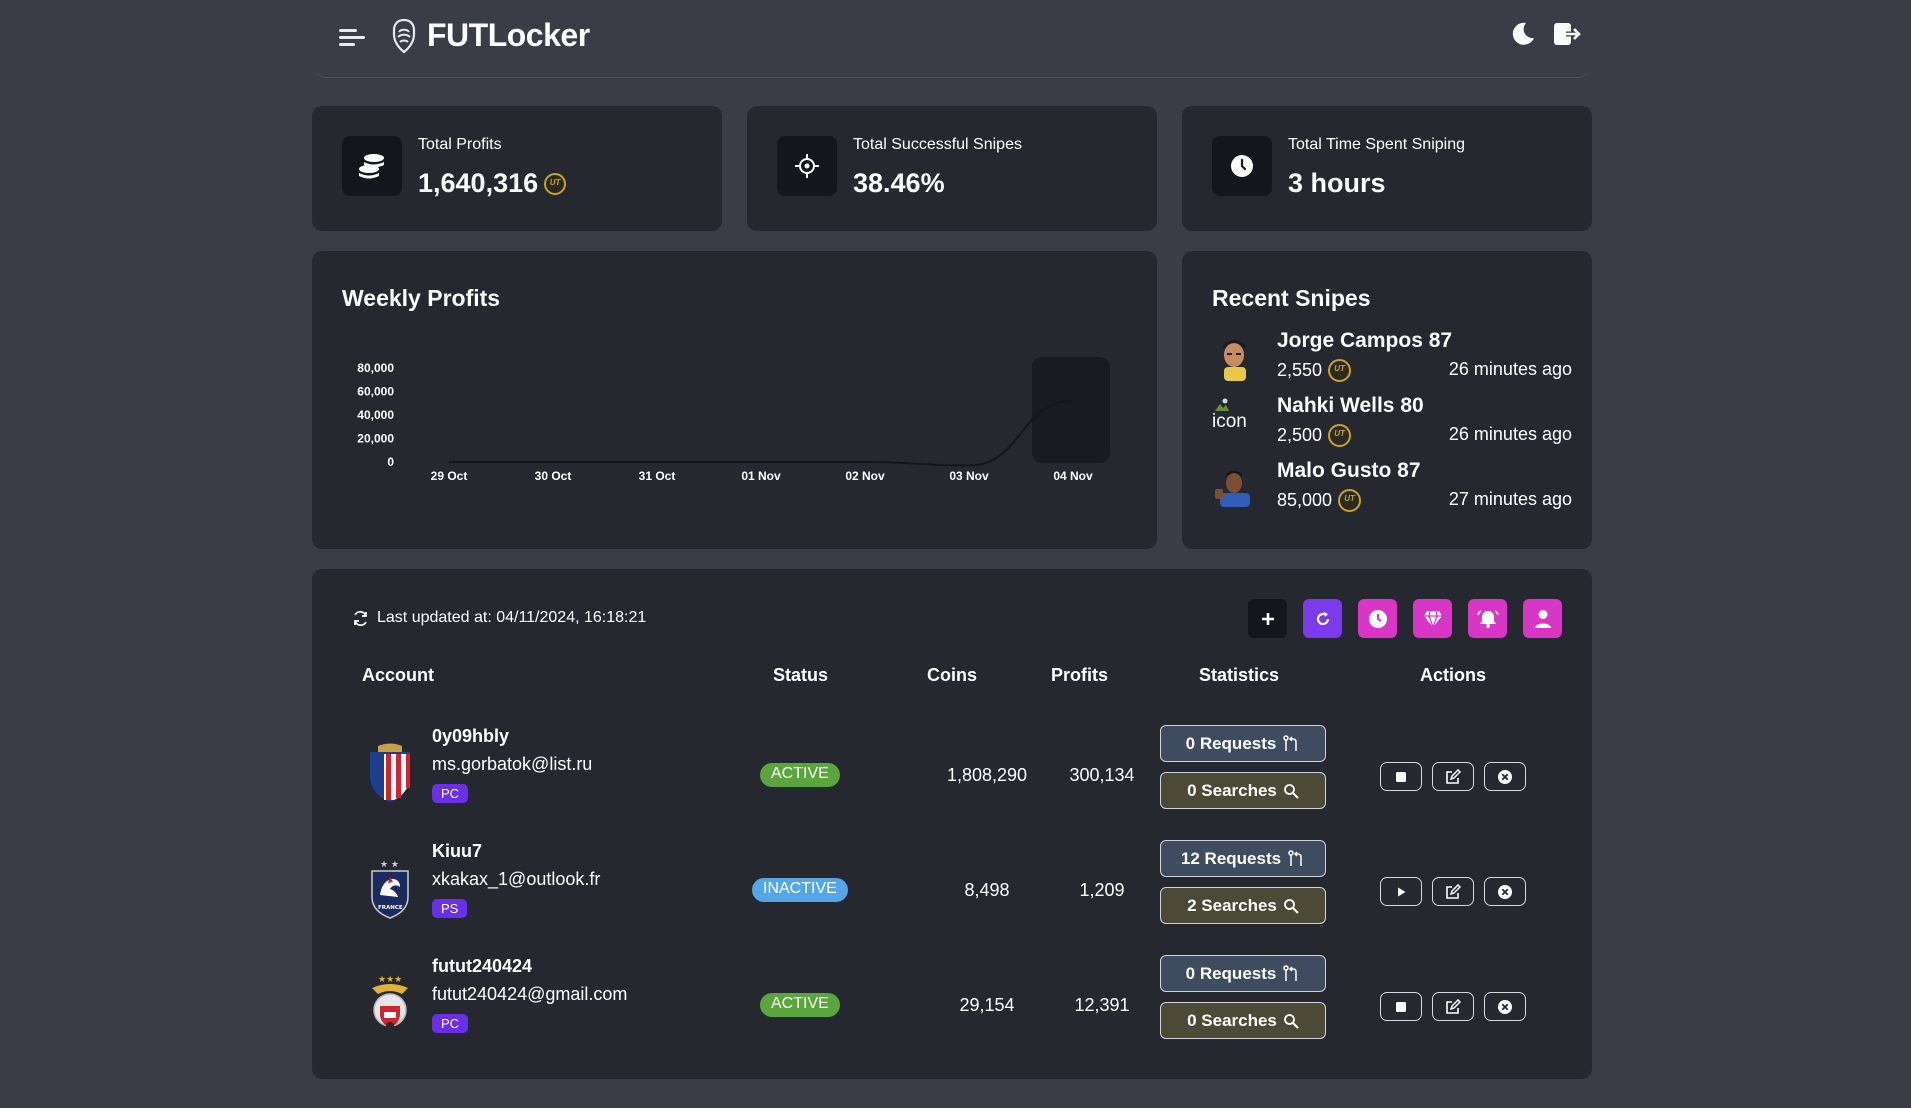 This screenshot has width=1911, height=1108. I want to click on last-updated: Last updated at: 04/11/2024, 16:18:21, so click(499, 618).